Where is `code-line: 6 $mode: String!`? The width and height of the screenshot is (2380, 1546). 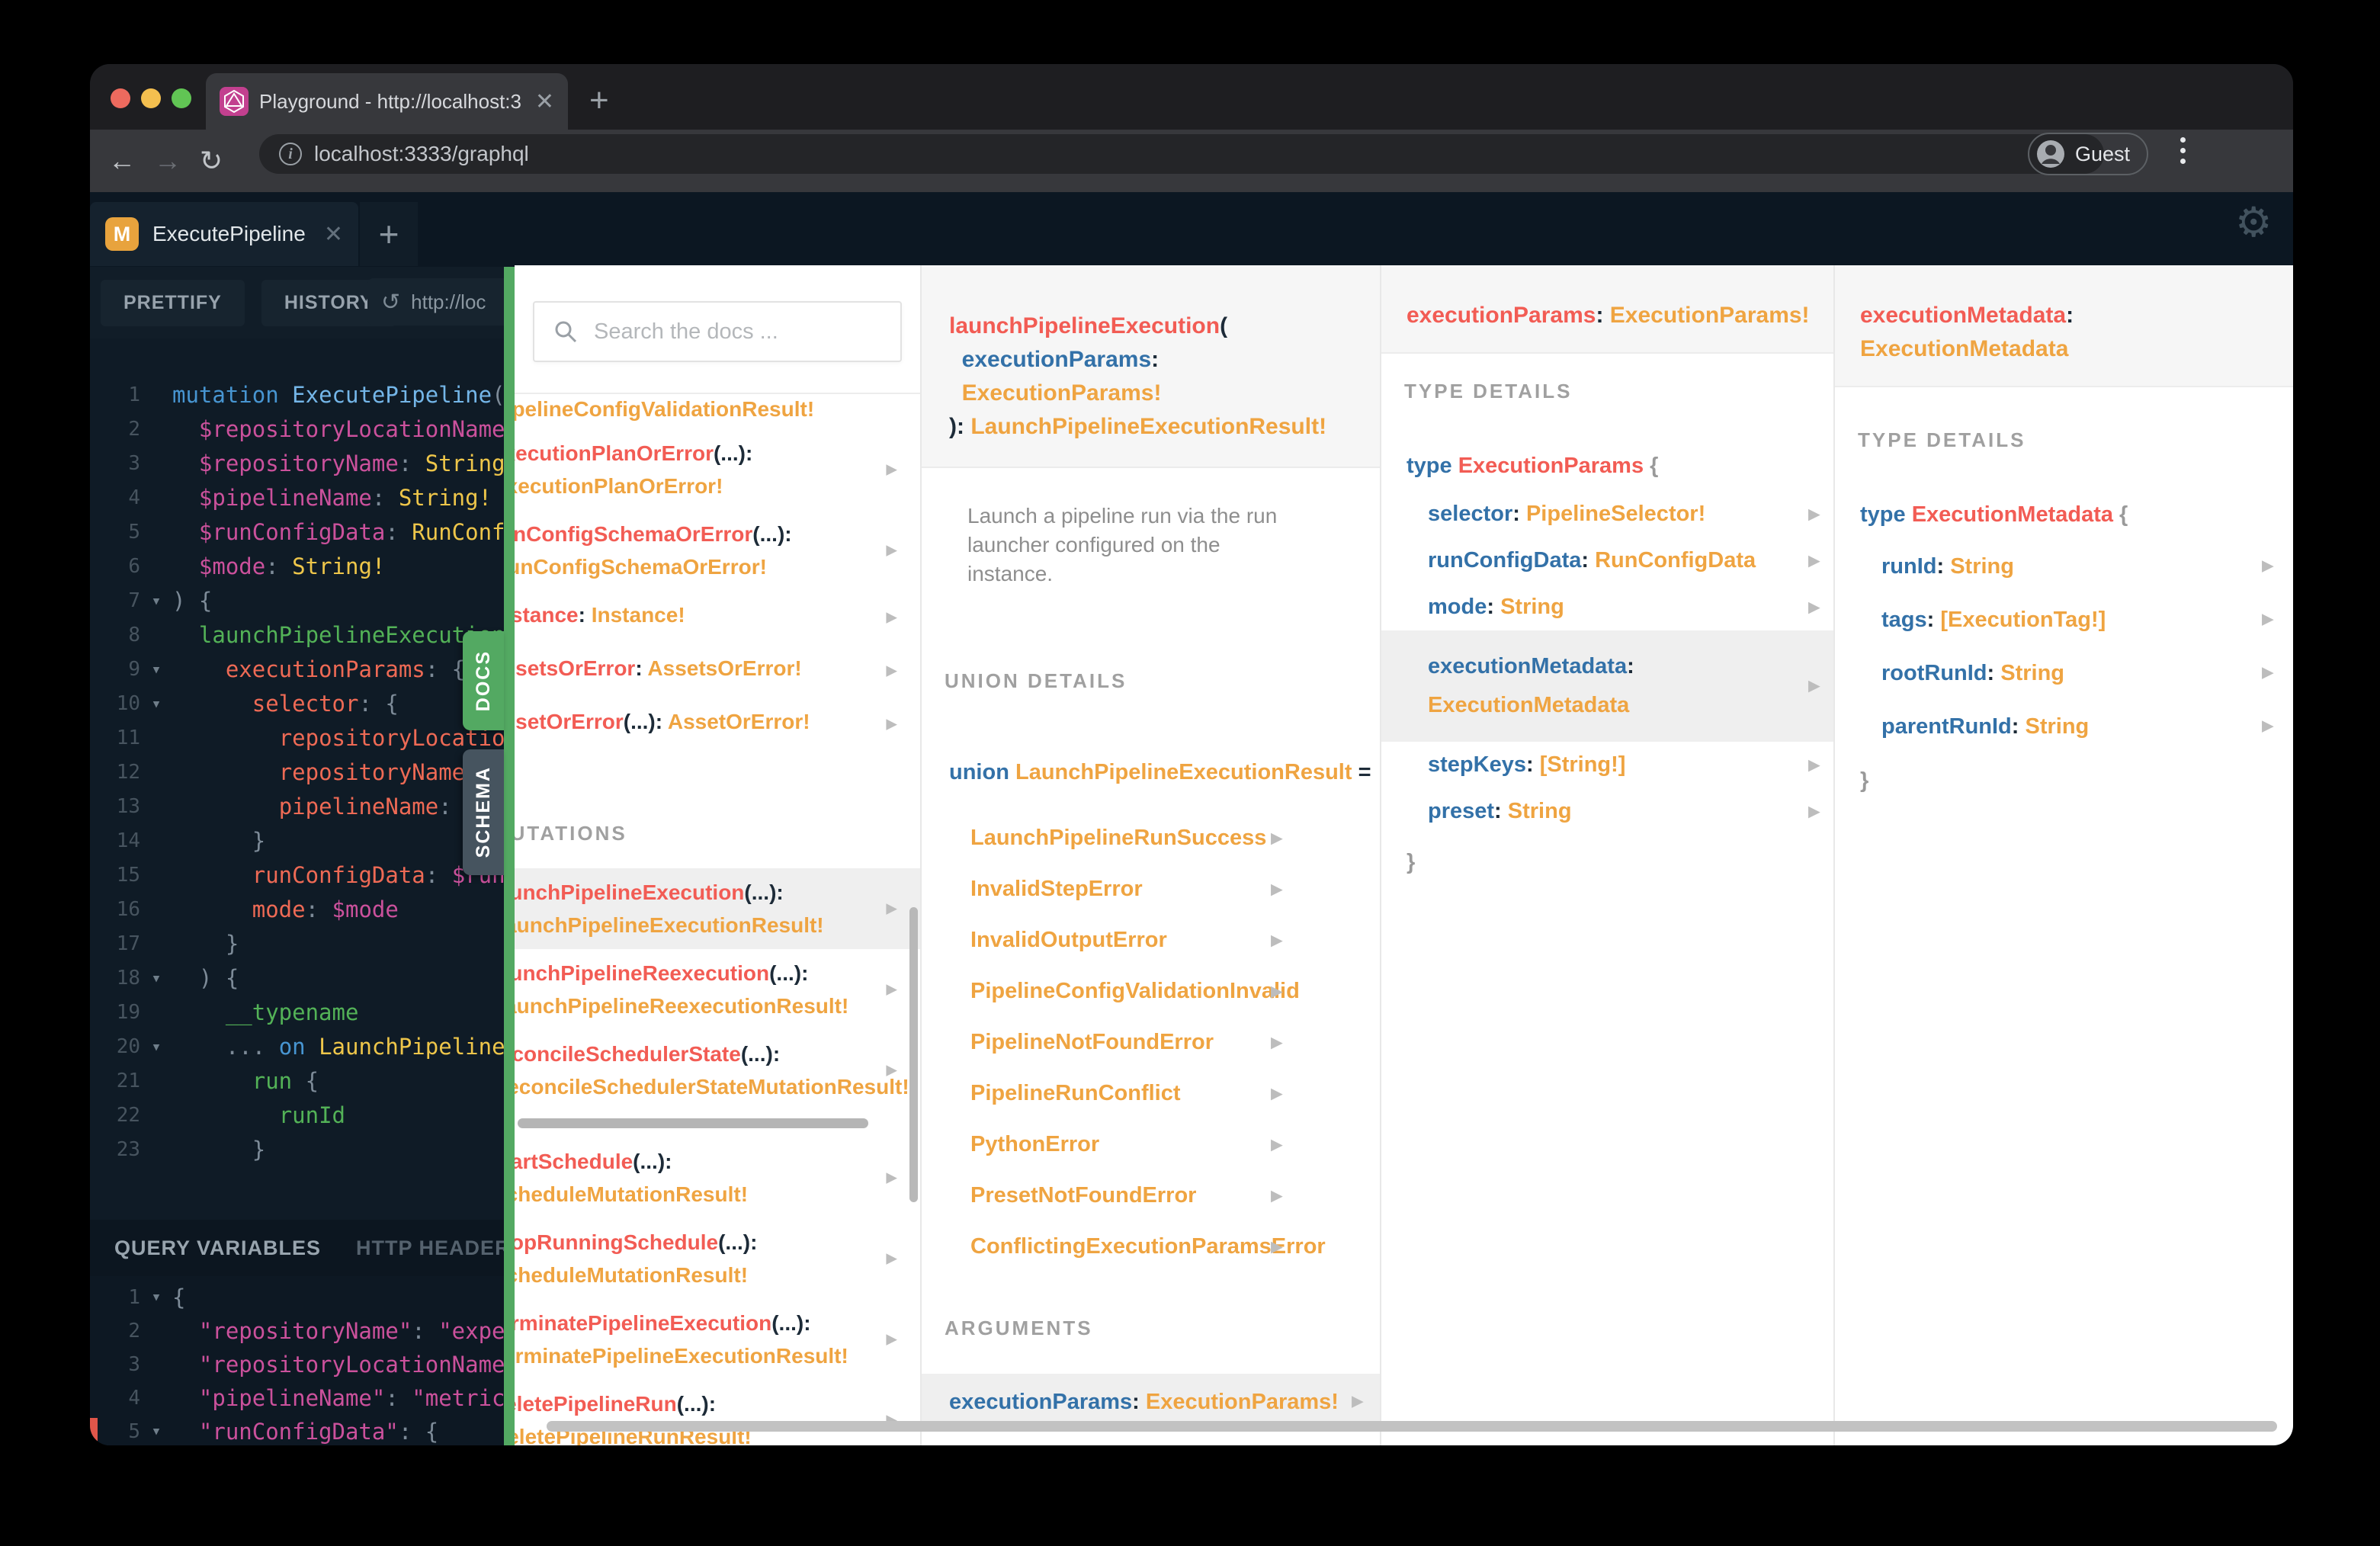 code-line: 6 $mode: String! is located at coordinates (297, 567).